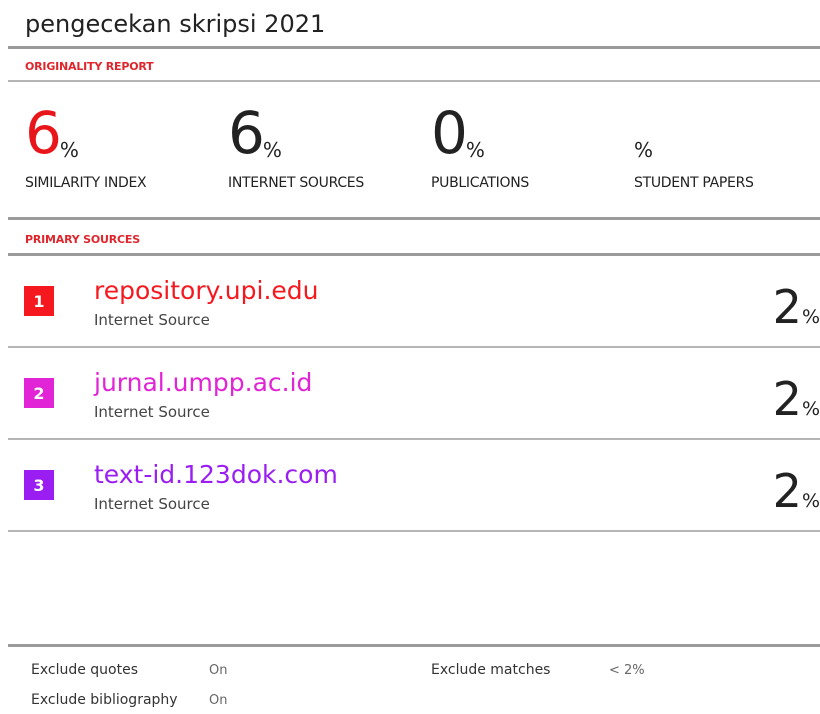 The width and height of the screenshot is (820, 714). Describe the element at coordinates (43, 133) in the screenshot. I see `similarity-index-value: 6` at that location.